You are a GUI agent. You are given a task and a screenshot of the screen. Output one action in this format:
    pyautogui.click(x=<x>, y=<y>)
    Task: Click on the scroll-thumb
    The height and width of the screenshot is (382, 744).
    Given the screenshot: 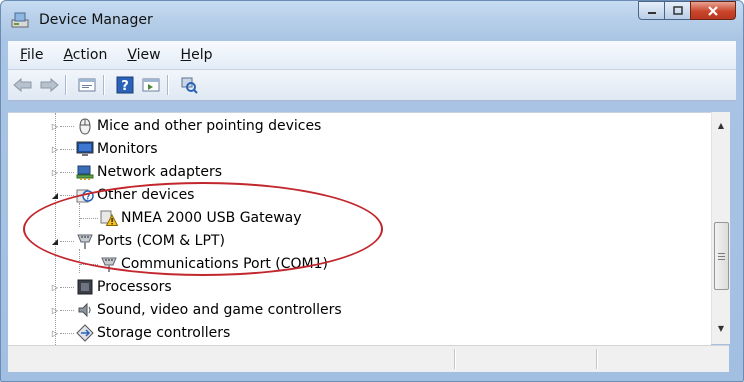 What is the action you would take?
    pyautogui.click(x=721, y=256)
    